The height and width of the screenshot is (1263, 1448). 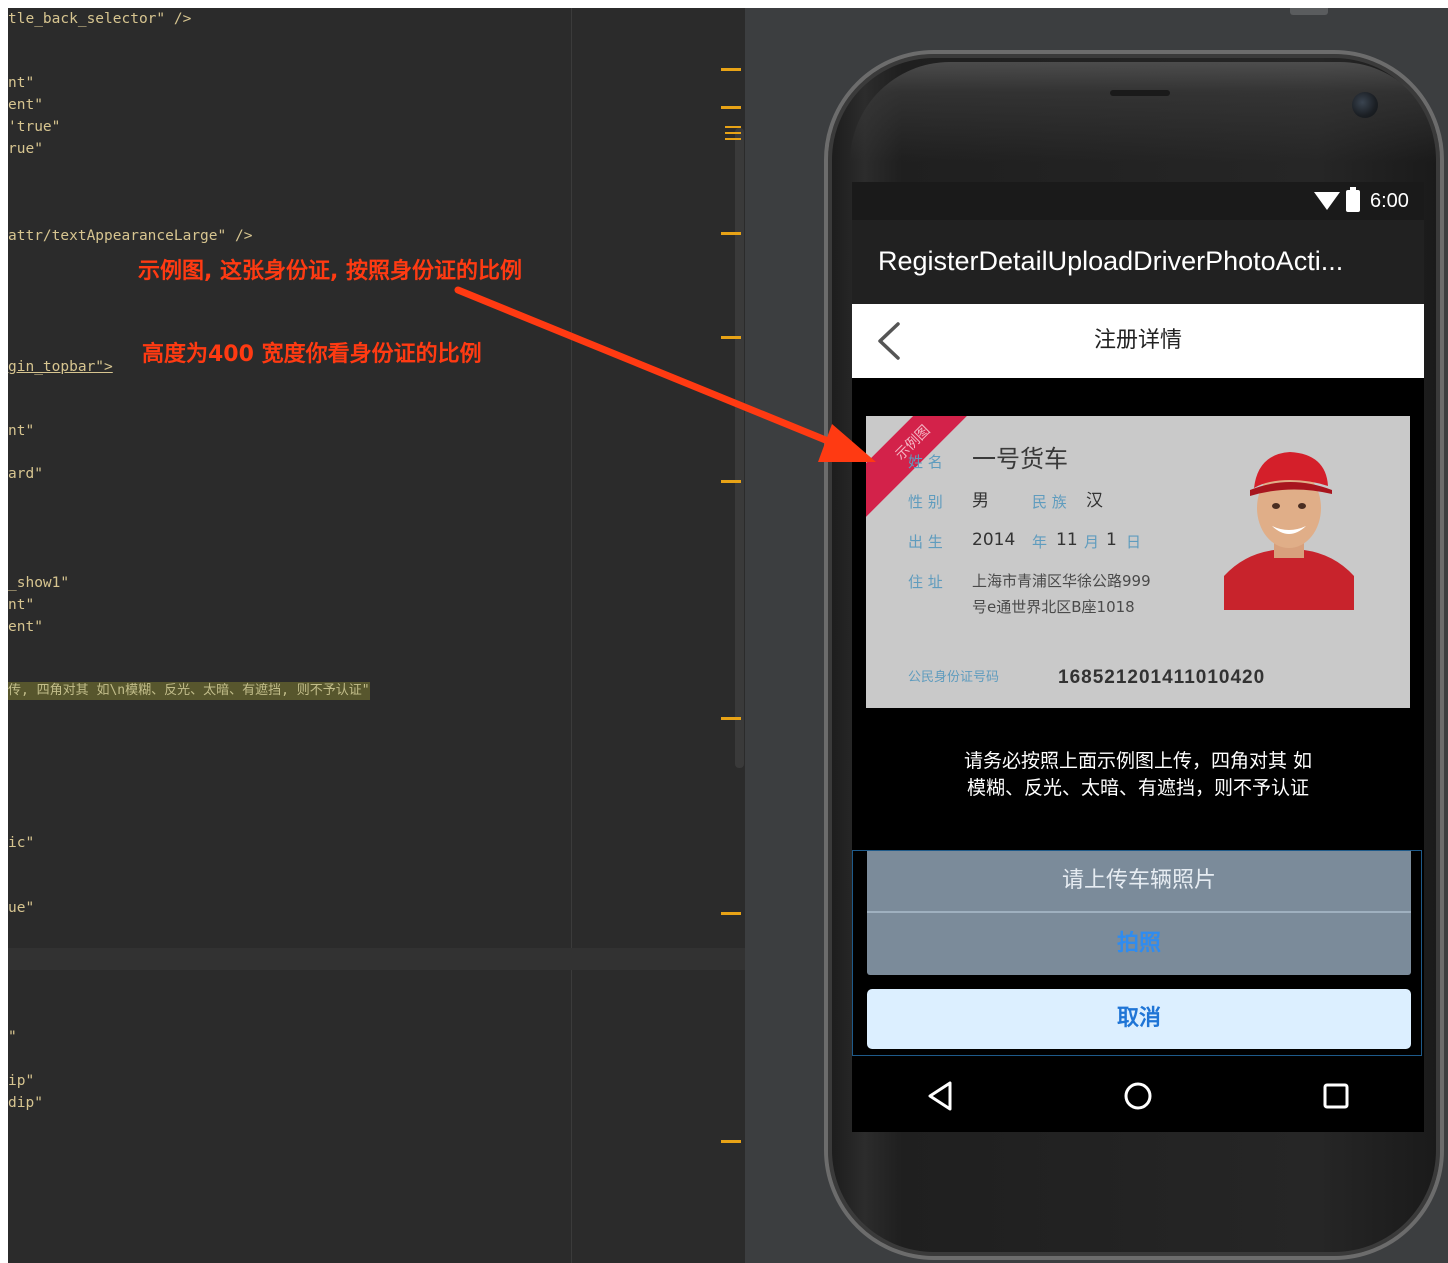 What do you see at coordinates (1162, 677) in the screenshot?
I see `id-number-value: 168521201411010420` at bounding box center [1162, 677].